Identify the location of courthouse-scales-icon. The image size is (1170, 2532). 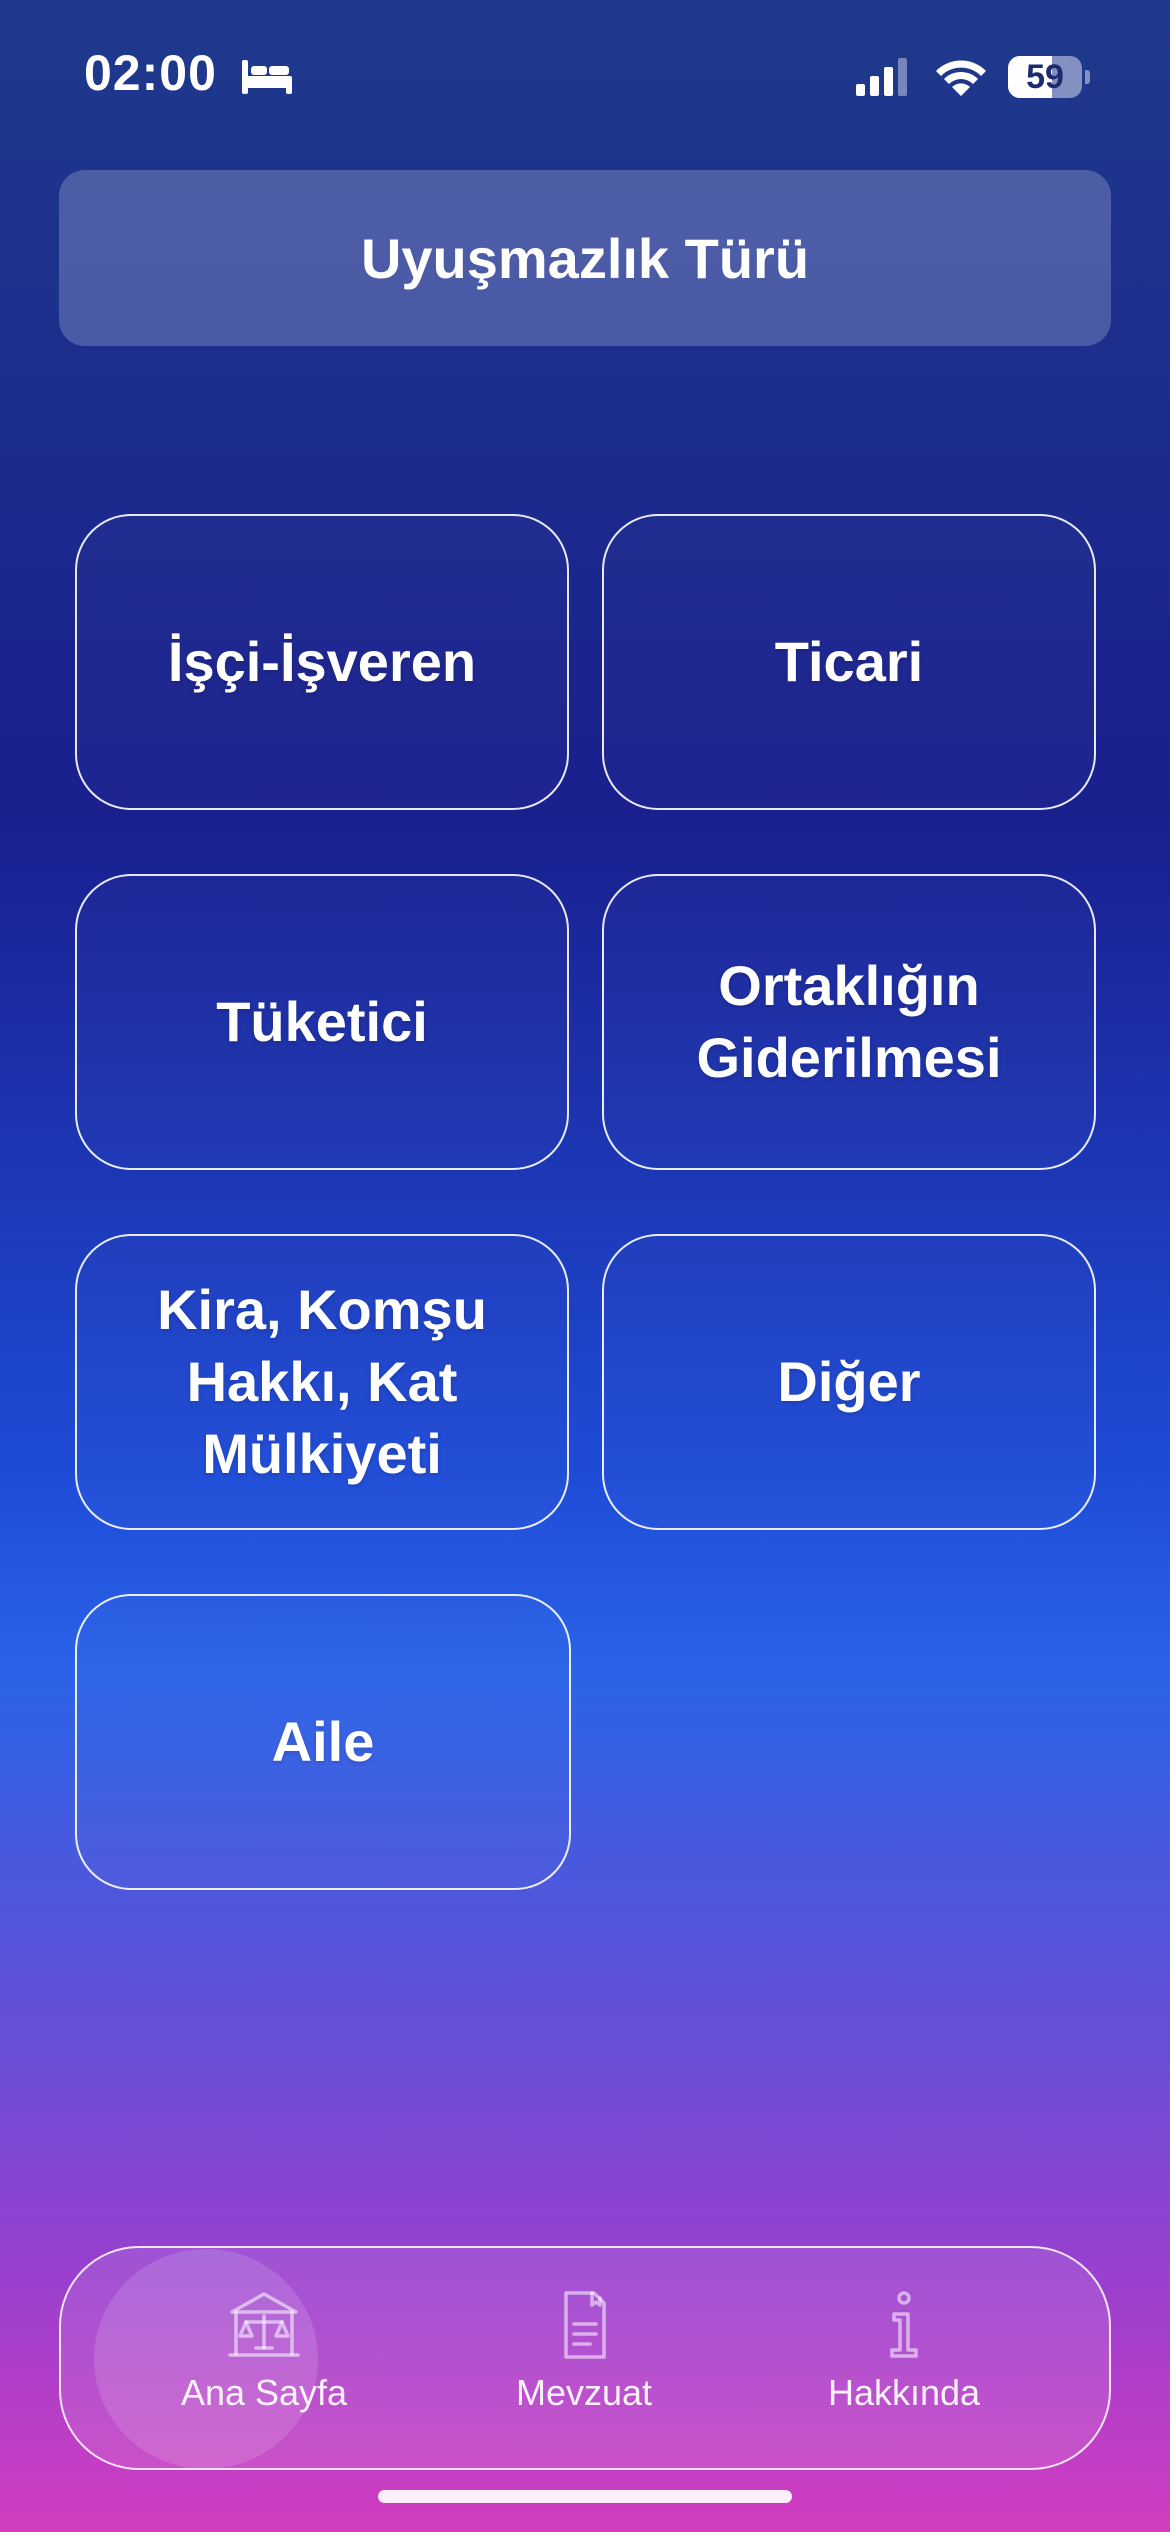
(264, 2324).